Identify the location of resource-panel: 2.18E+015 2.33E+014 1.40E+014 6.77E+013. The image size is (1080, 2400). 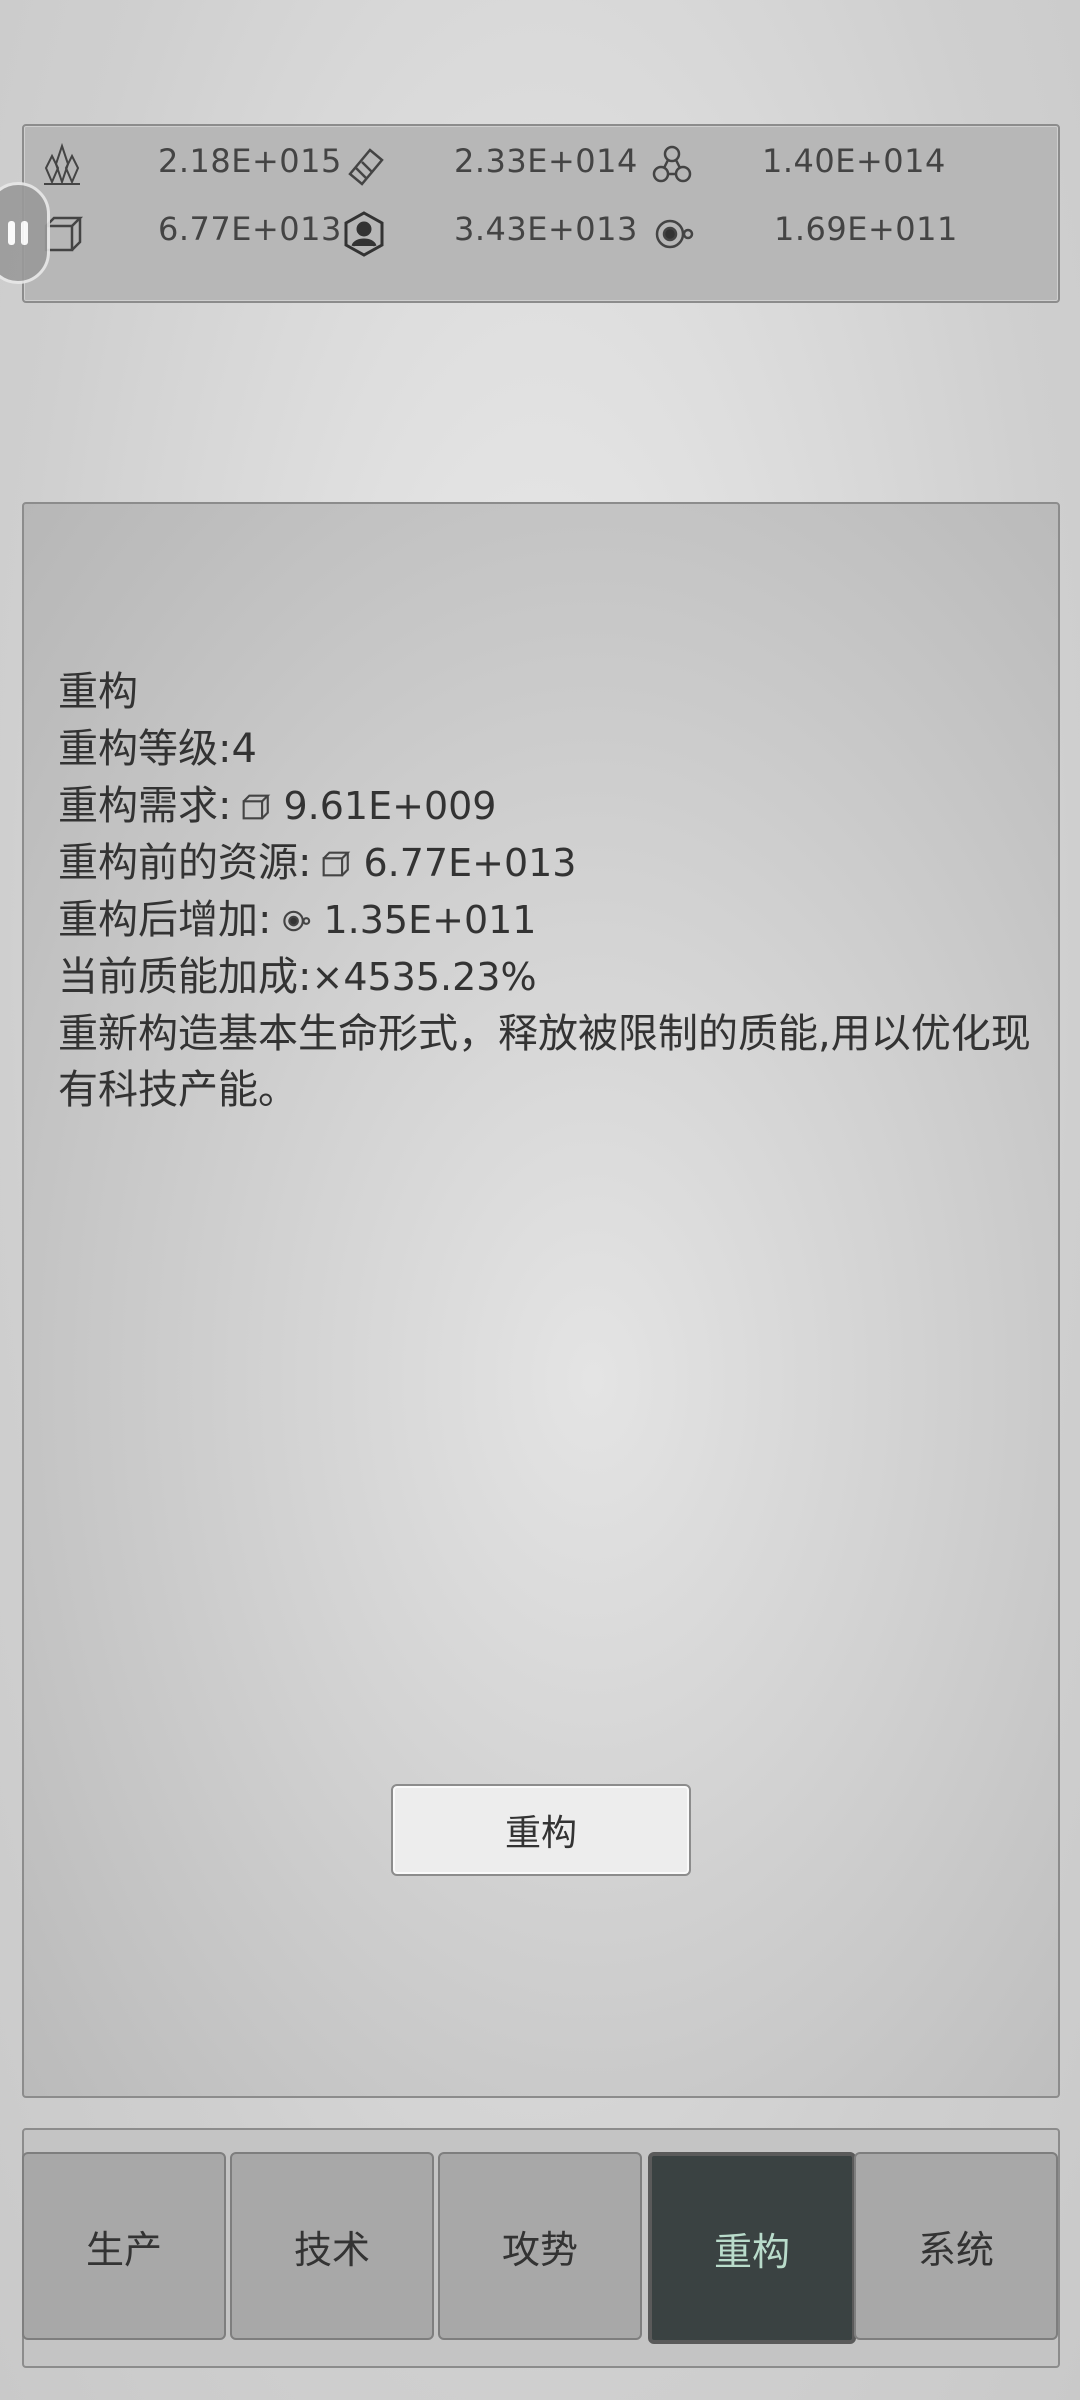
(541, 213).